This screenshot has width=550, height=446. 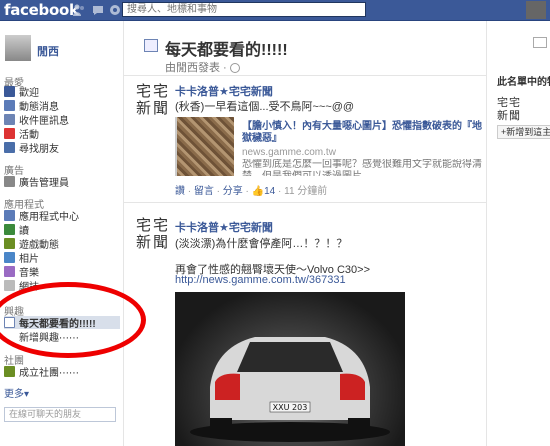 What do you see at coordinates (9, 91) in the screenshot?
I see `welcome-icon` at bounding box center [9, 91].